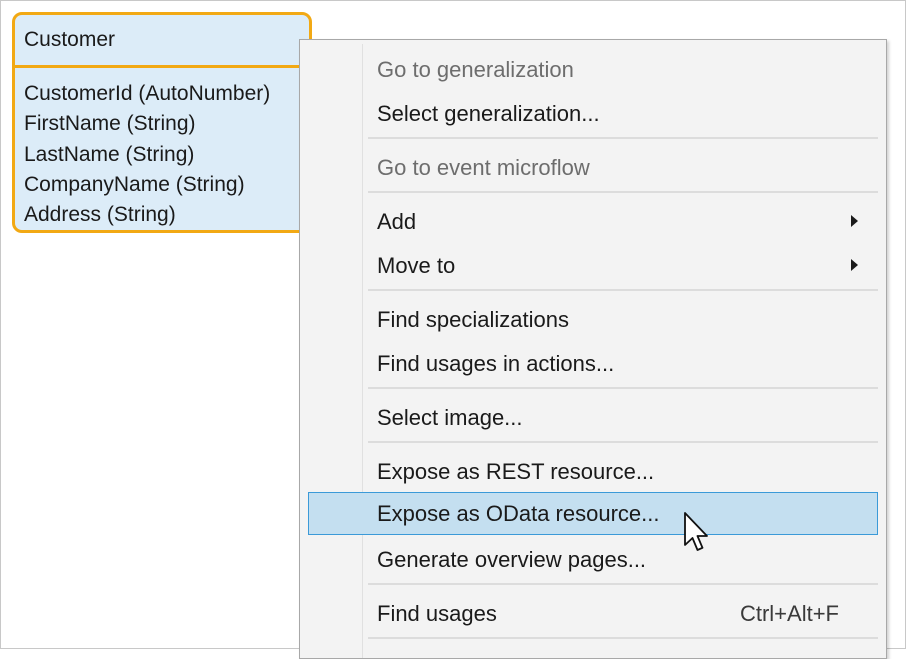 Image resolution: width=906 pixels, height=659 pixels. Describe the element at coordinates (473, 319) in the screenshot. I see `menu-item-label: Find specializations` at that location.